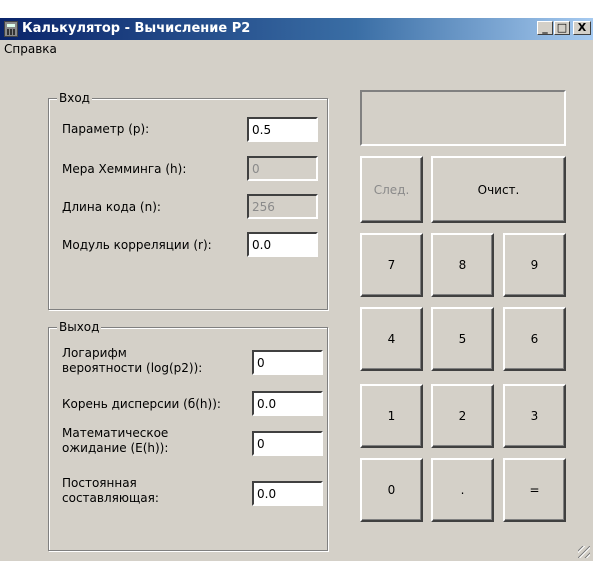  What do you see at coordinates (94, 353) in the screenshot?
I see `log-label-line1: Логарифм` at bounding box center [94, 353].